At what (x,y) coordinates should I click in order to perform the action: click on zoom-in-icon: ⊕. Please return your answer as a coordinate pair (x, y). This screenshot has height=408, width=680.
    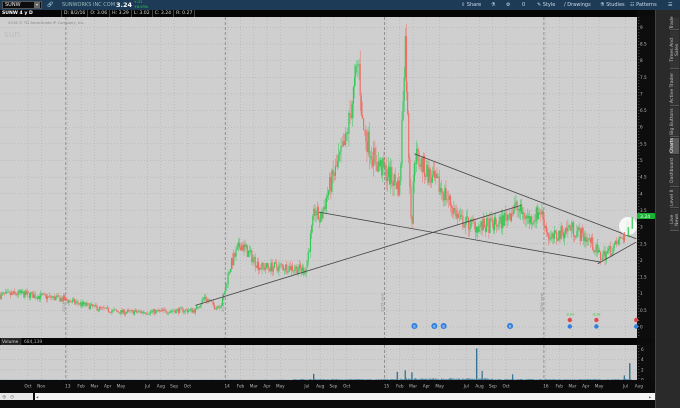
    Looking at the image, I should click on (4, 398).